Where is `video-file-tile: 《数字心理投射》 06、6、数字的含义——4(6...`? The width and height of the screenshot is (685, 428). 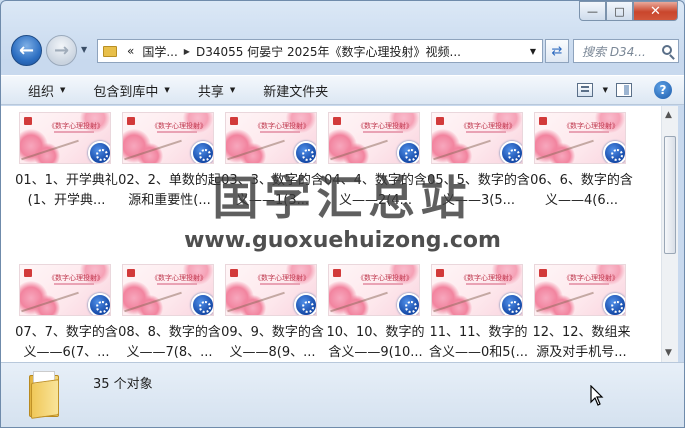
video-file-tile: 《数字心理投射》 06、6、数字的含义——4(6... is located at coordinates (581, 182).